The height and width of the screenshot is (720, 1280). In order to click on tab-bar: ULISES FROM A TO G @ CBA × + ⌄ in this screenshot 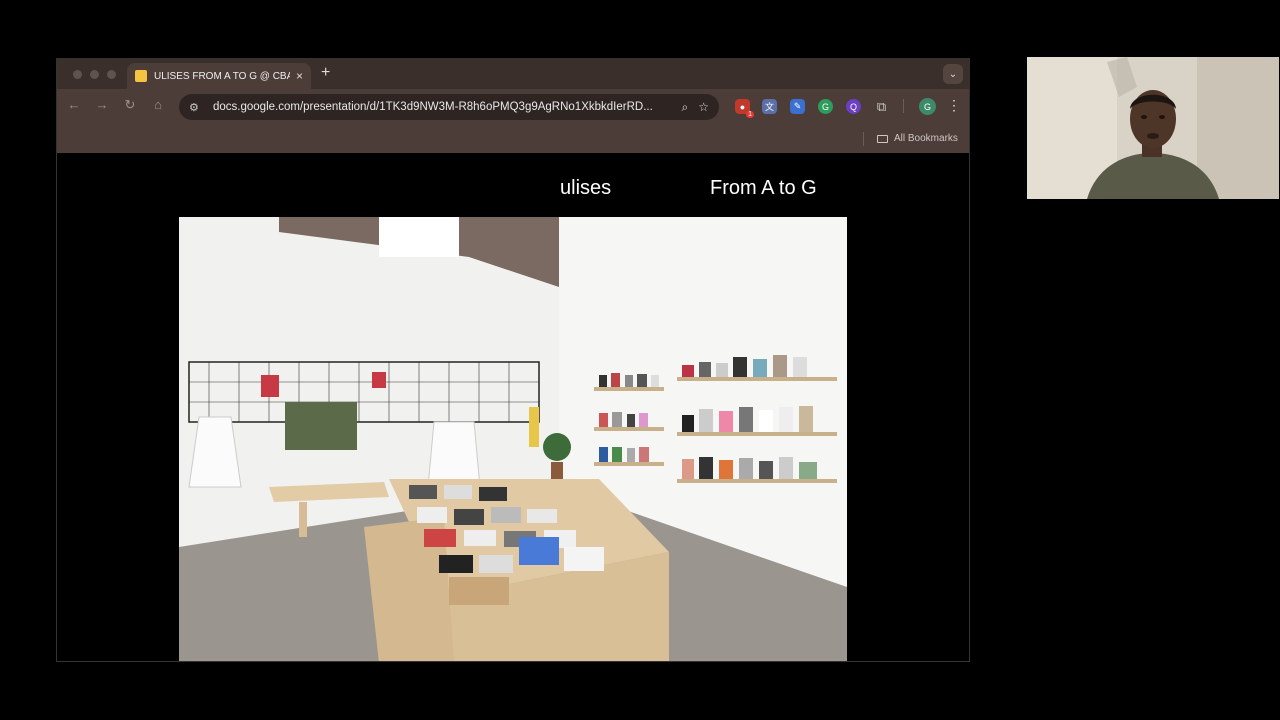, I will do `click(513, 74)`.